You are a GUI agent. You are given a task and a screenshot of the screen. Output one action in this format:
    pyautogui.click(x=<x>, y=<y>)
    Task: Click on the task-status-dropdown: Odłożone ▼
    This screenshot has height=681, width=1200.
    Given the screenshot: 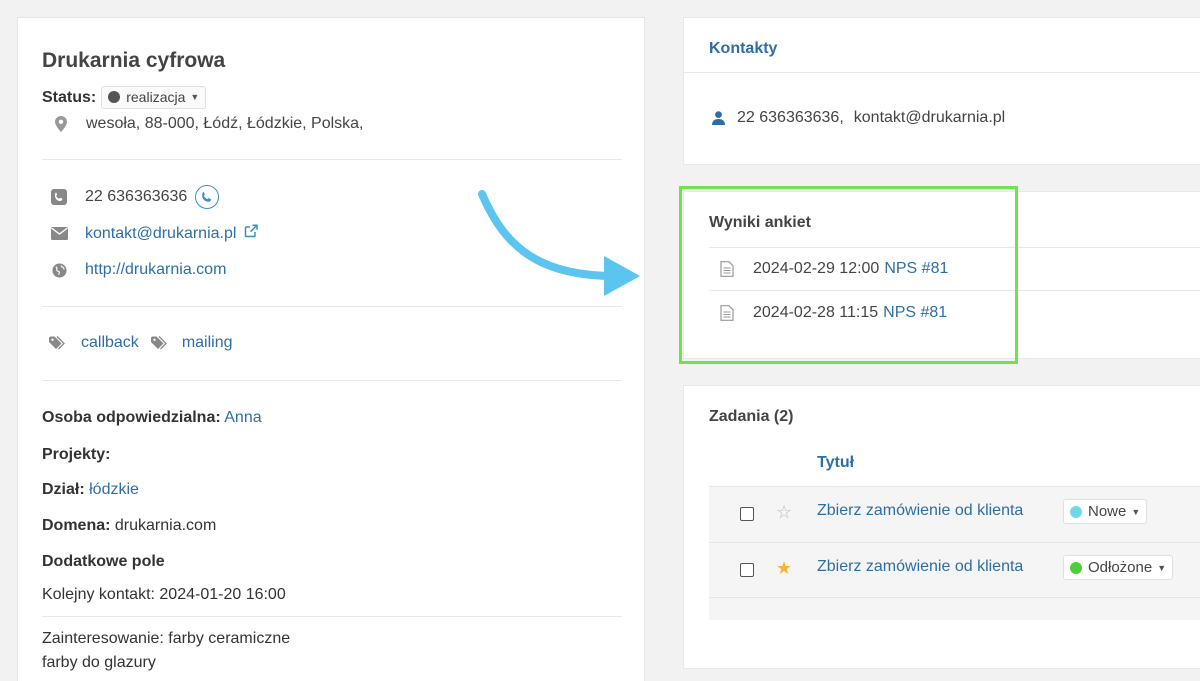 What is the action you would take?
    pyautogui.click(x=1118, y=567)
    